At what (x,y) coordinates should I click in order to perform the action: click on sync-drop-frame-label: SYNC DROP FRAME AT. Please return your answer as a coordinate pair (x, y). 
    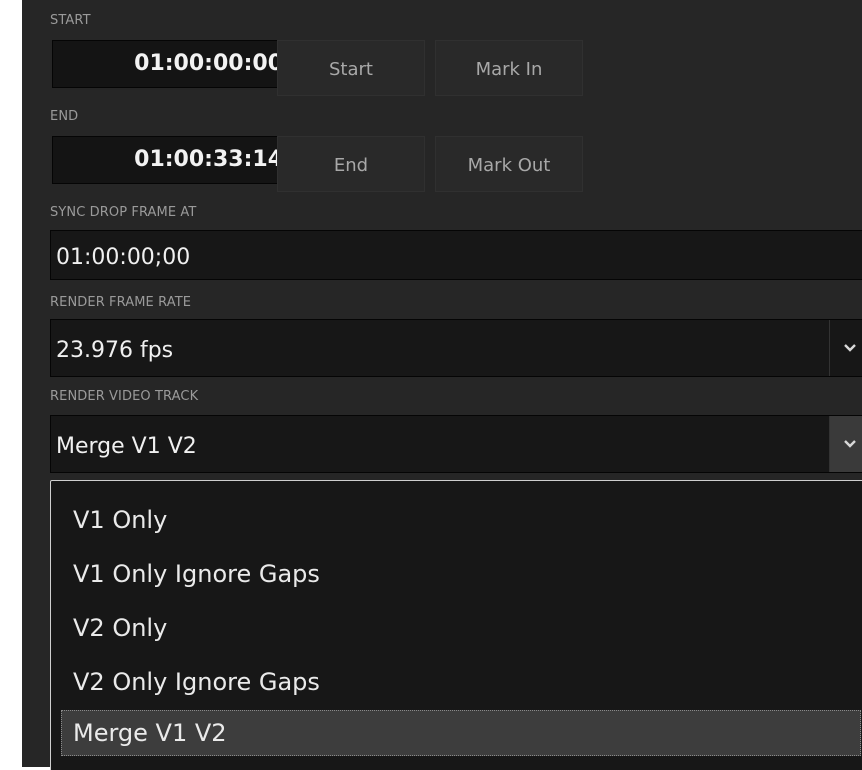
    Looking at the image, I should click on (123, 212).